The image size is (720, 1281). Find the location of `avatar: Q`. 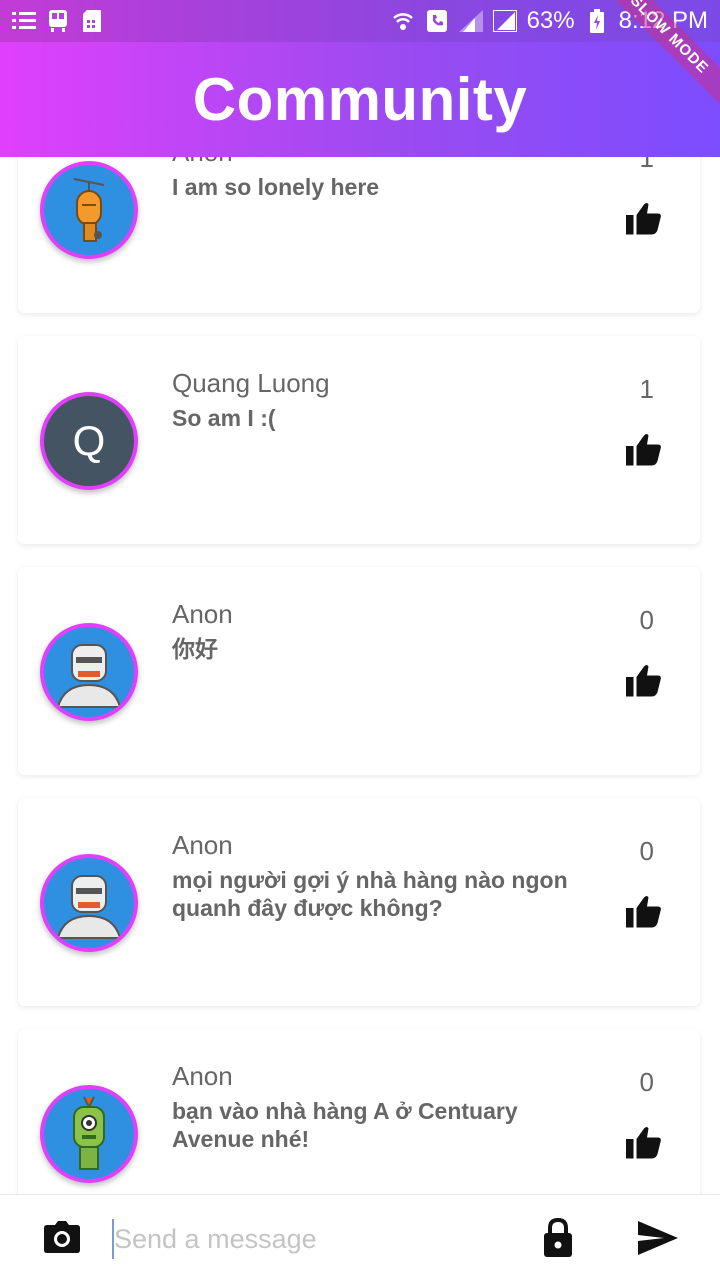

avatar: Q is located at coordinates (89, 441).